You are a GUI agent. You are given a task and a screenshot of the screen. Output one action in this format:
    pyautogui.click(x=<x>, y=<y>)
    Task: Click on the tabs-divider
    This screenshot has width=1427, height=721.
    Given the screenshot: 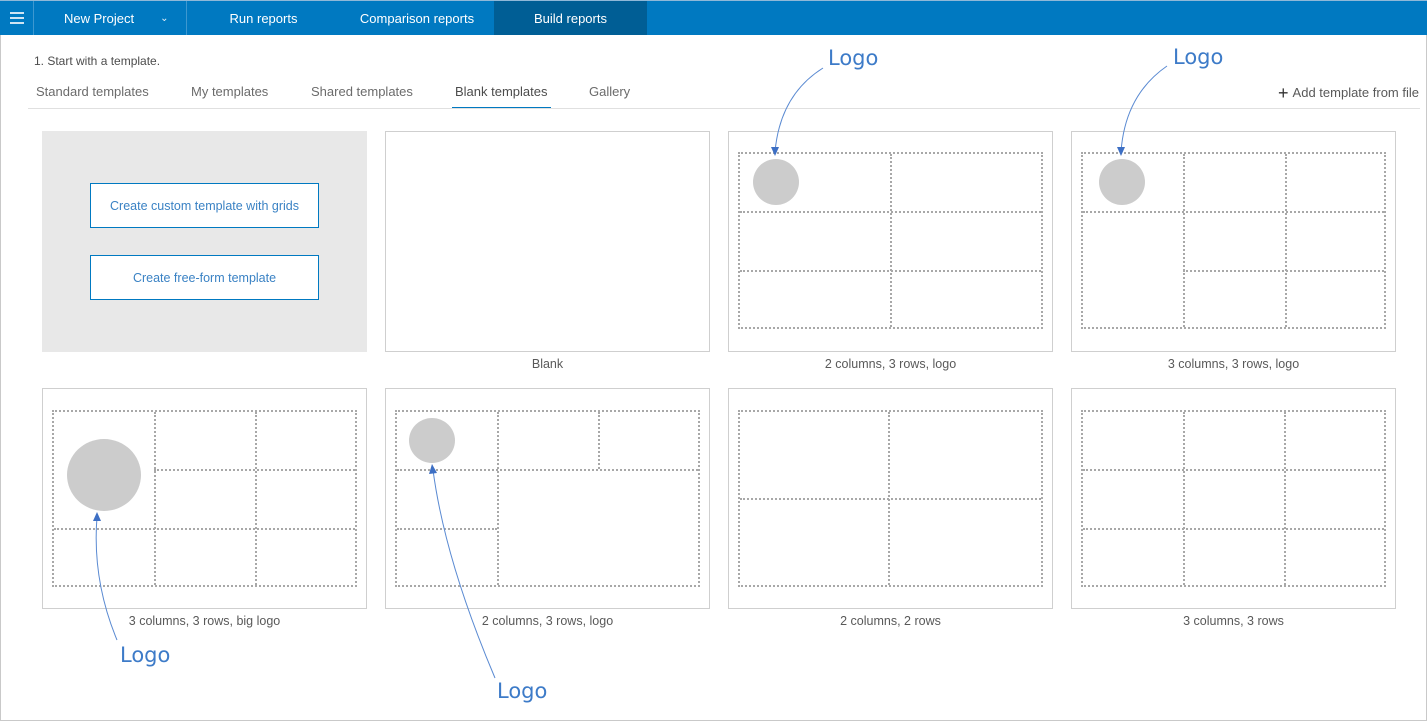 What is the action you would take?
    pyautogui.click(x=724, y=108)
    